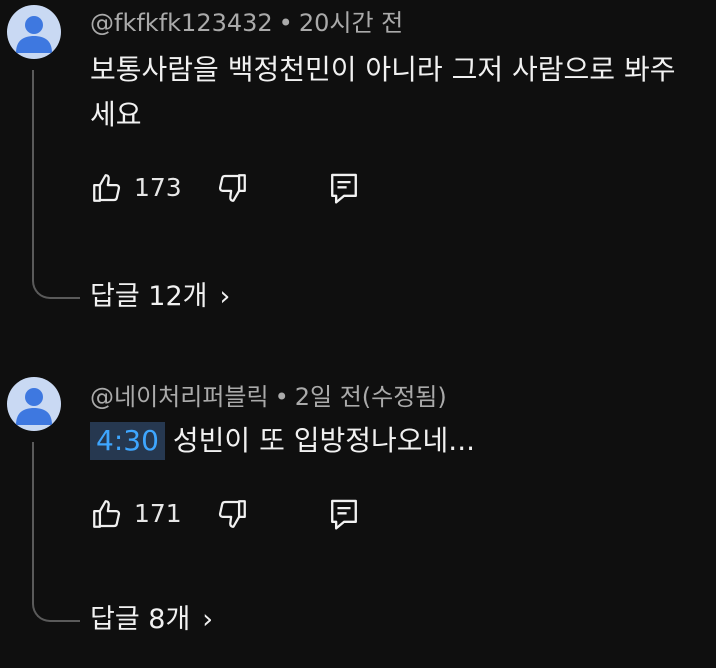 Image resolution: width=716 pixels, height=668 pixels. What do you see at coordinates (158, 513) in the screenshot?
I see `like-count: 171` at bounding box center [158, 513].